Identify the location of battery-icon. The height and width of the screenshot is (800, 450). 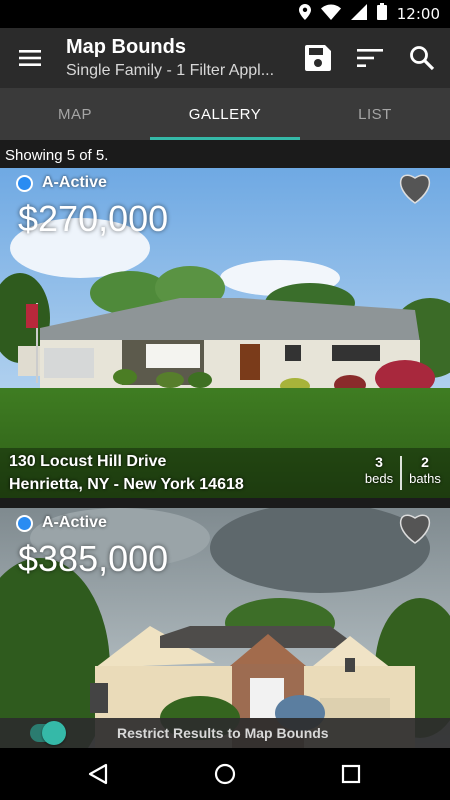
(381, 14).